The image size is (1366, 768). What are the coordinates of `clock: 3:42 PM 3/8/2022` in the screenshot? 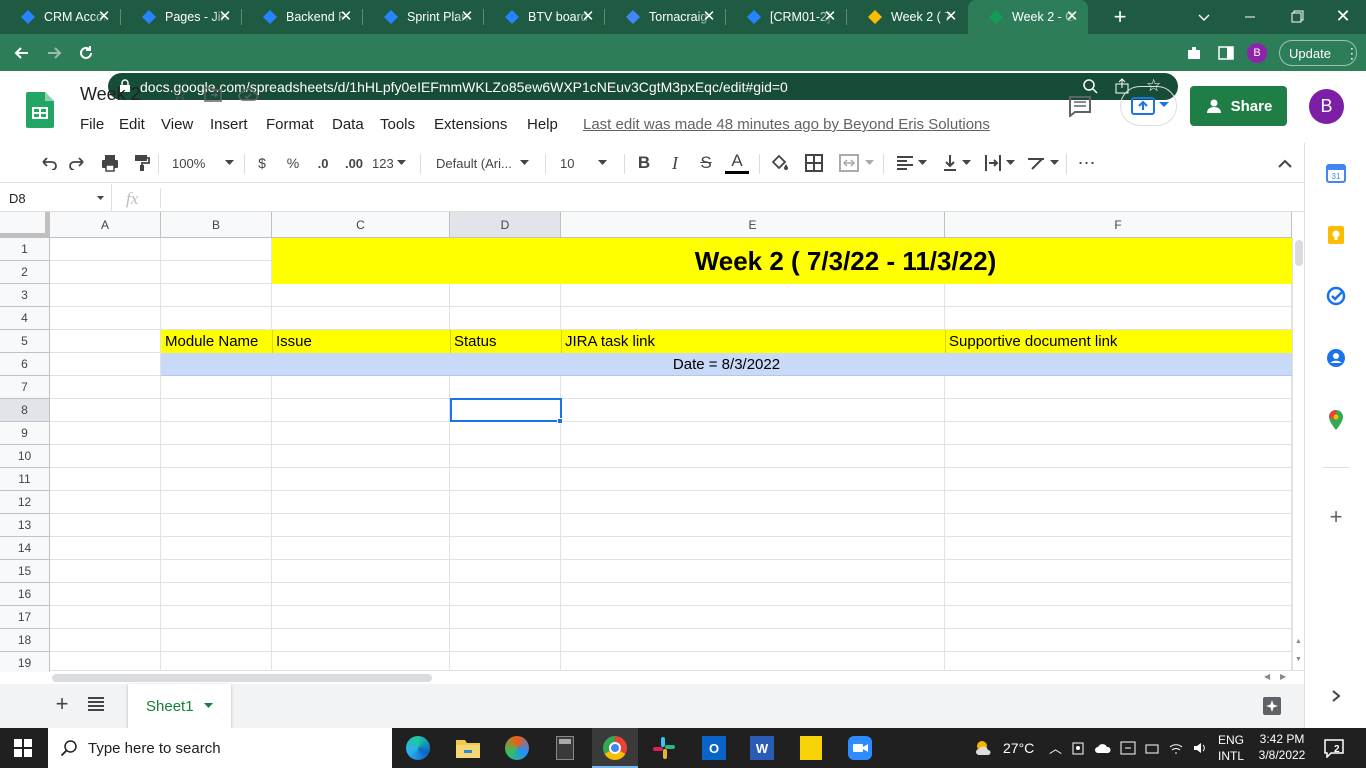 It's located at (1282, 747).